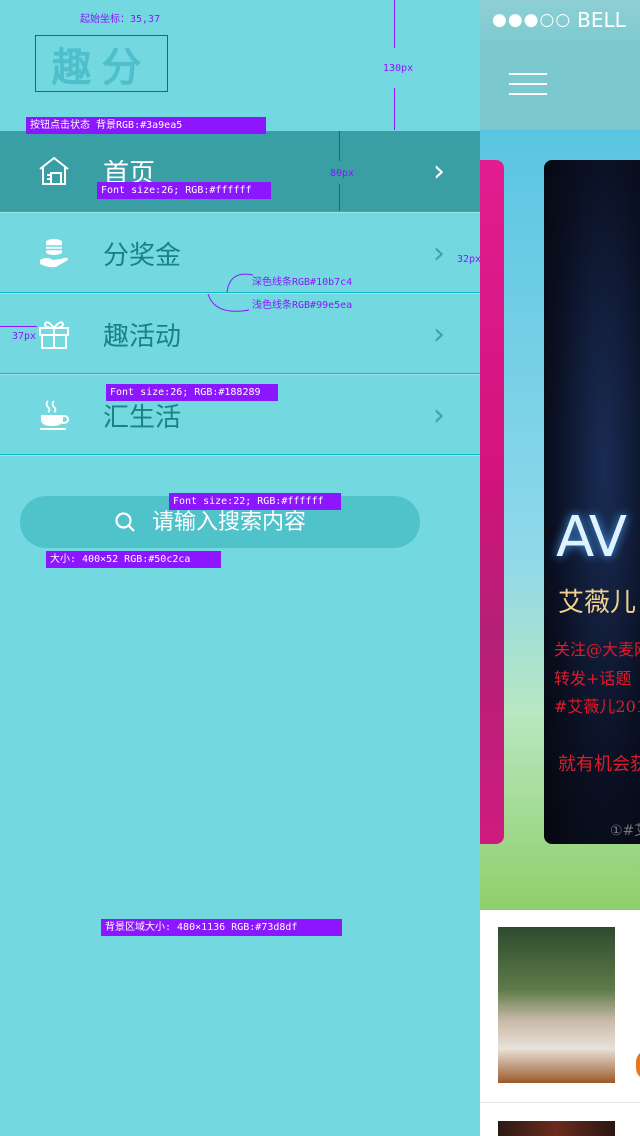 The height and width of the screenshot is (1136, 640). Describe the element at coordinates (146, 125) in the screenshot. I see `annotation-pressed-state: 按钮点击状态 背景RGB:#3a9ea5` at that location.